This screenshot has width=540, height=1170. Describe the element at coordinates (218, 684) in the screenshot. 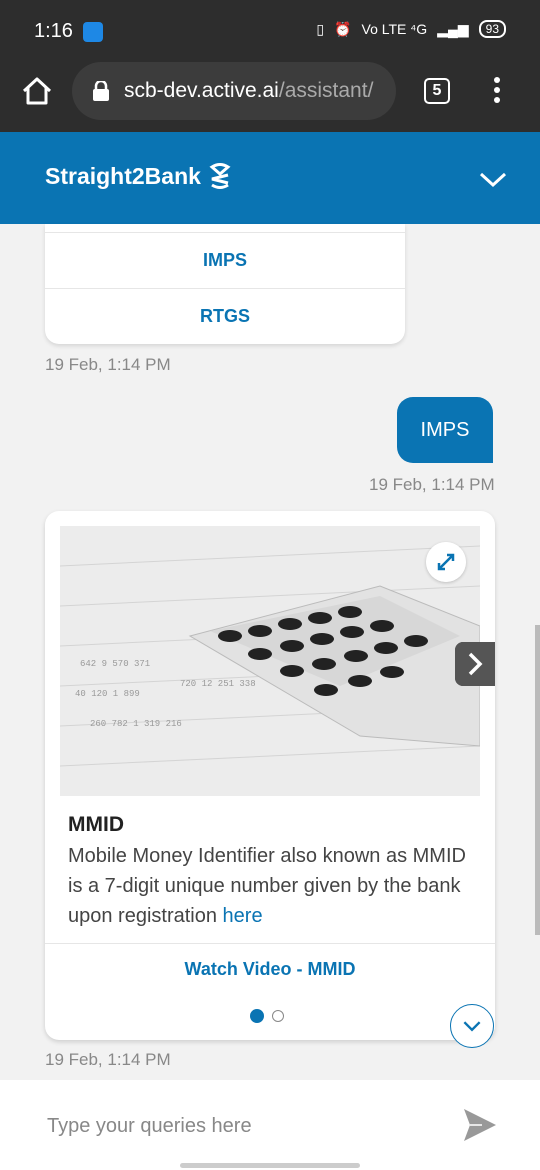

I see `svg-text: 720 12 251 338` at that location.